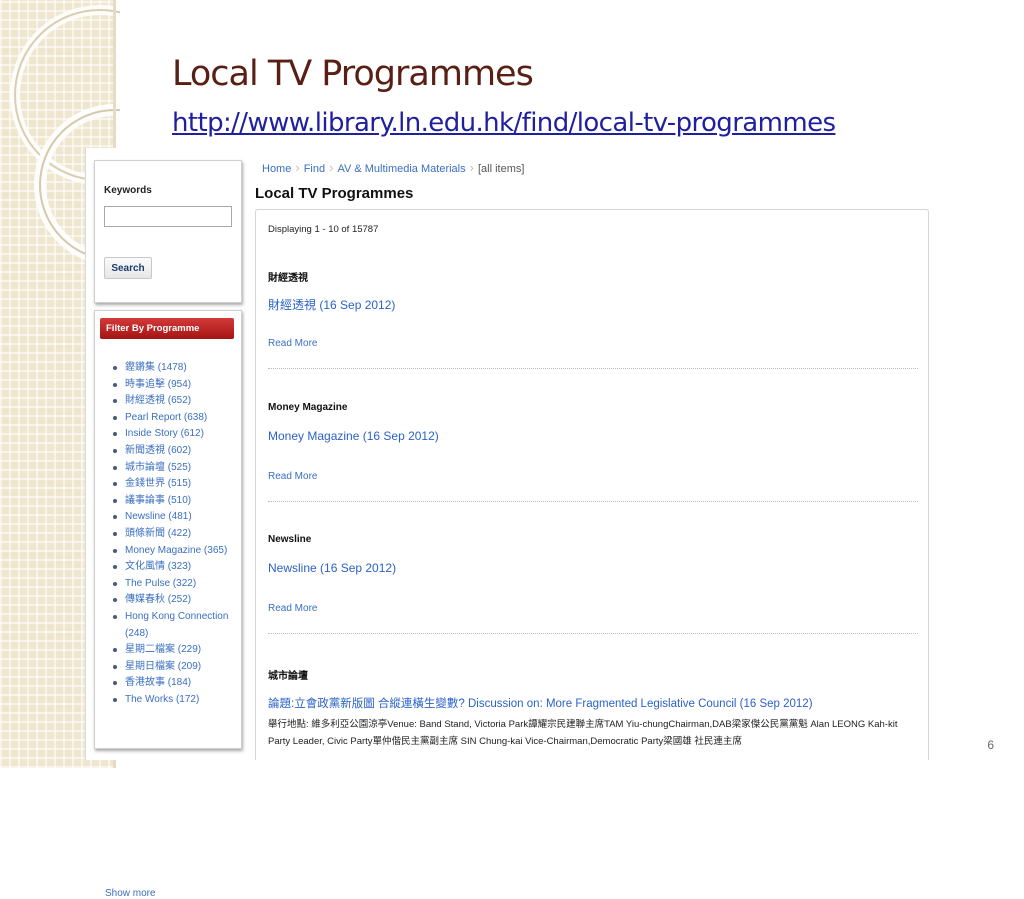  What do you see at coordinates (162, 699) in the screenshot?
I see `programme-filter-label: The Works (172)` at bounding box center [162, 699].